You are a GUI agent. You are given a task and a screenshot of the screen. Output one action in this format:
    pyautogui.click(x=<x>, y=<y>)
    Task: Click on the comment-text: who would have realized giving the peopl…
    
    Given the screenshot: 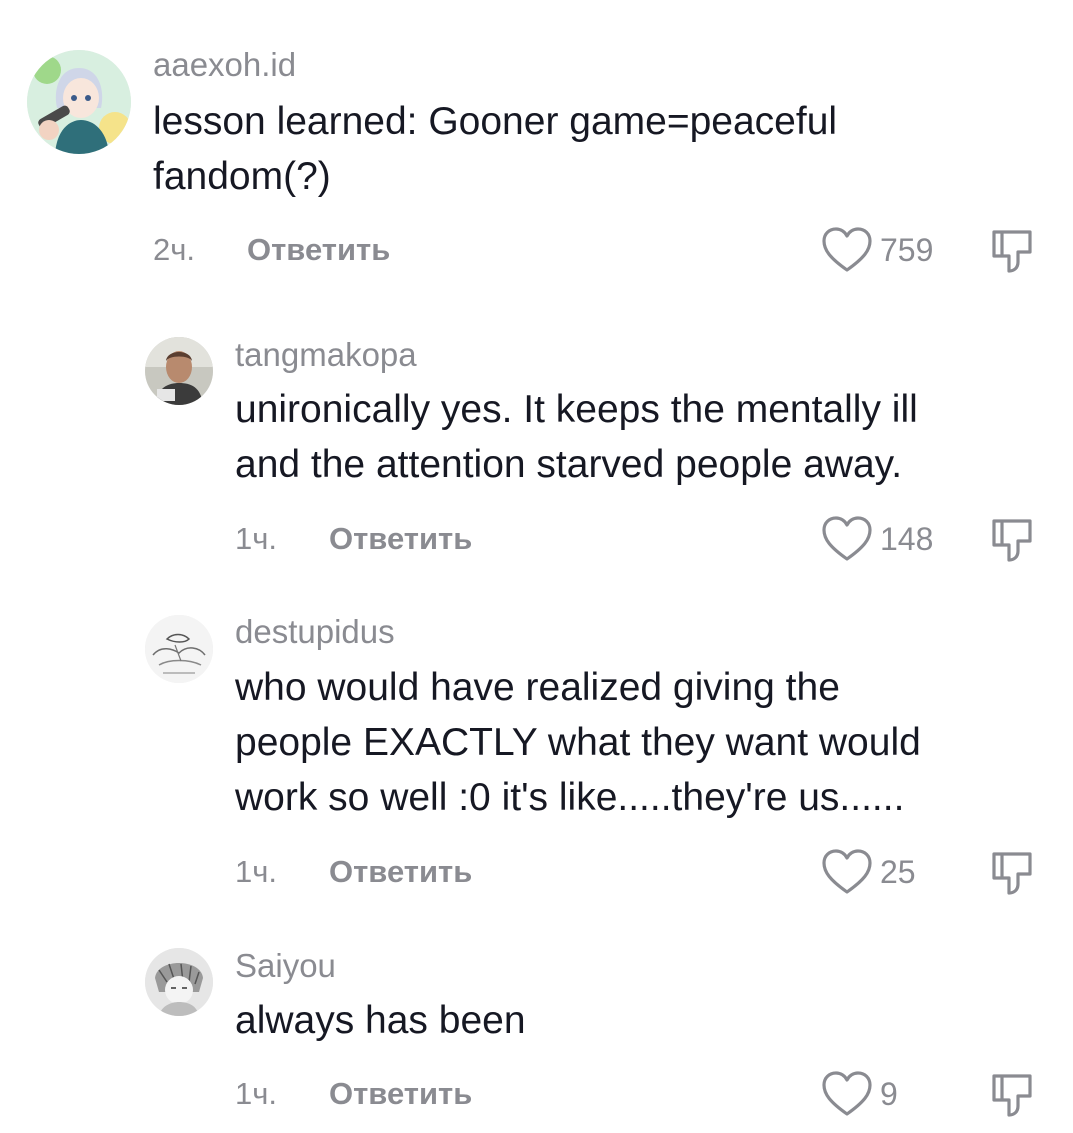 What is the action you would take?
    pyautogui.click(x=578, y=742)
    